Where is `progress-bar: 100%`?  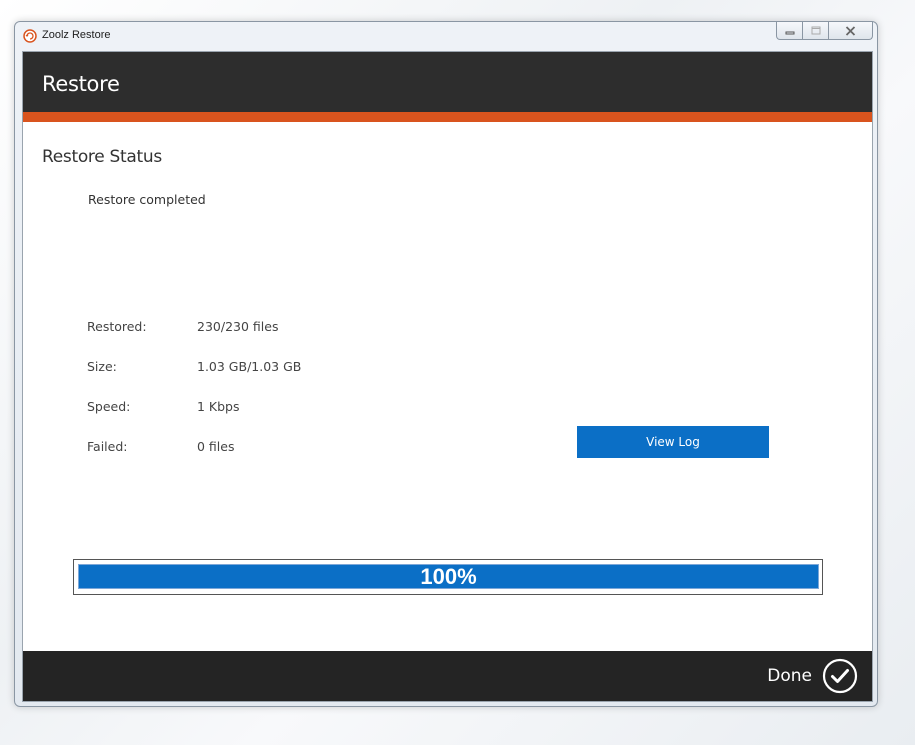
progress-bar: 100% is located at coordinates (448, 577).